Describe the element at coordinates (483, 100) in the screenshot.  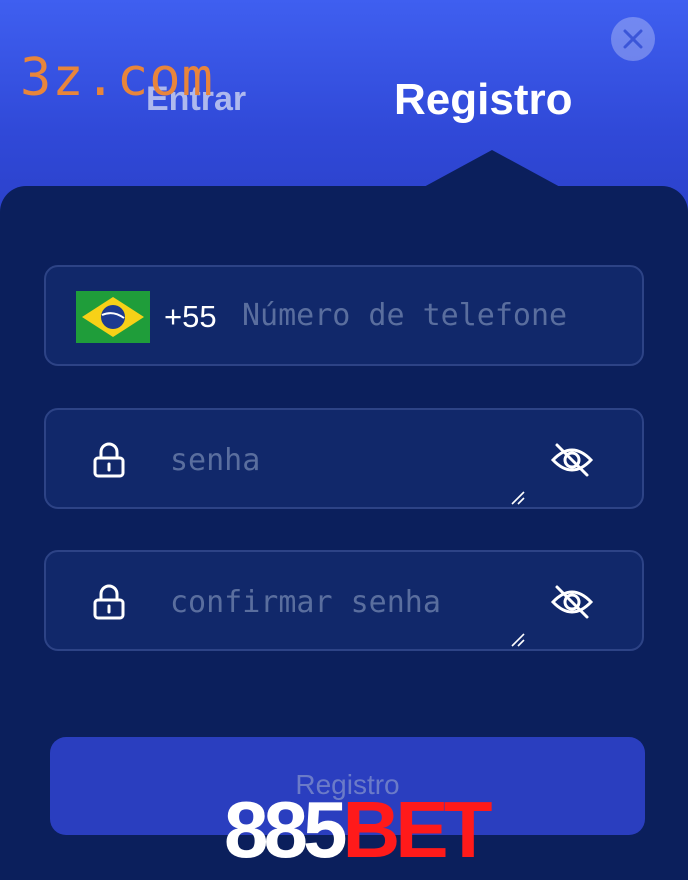
I see `tab-register: Registro` at that location.